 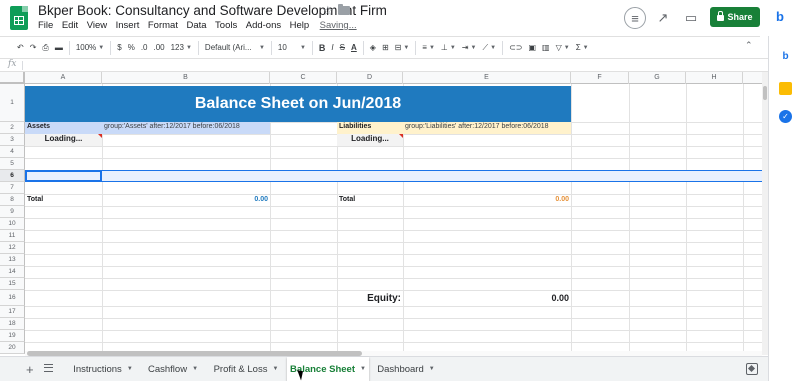 What do you see at coordinates (181, 48) in the screenshot?
I see `more-formats-select: 123 ▼` at bounding box center [181, 48].